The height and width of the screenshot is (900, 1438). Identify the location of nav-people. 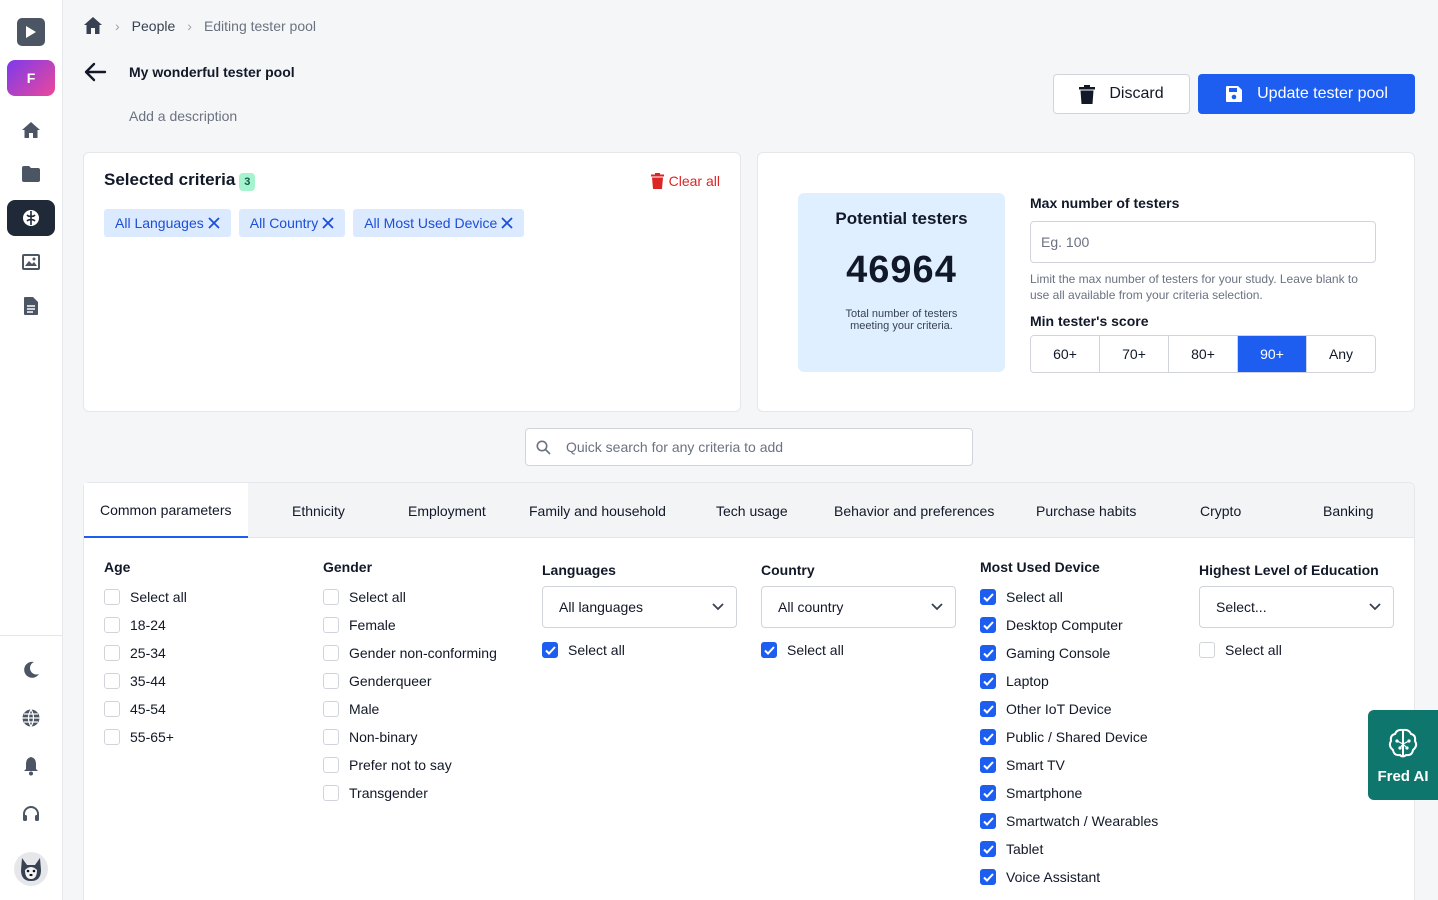
(31, 218).